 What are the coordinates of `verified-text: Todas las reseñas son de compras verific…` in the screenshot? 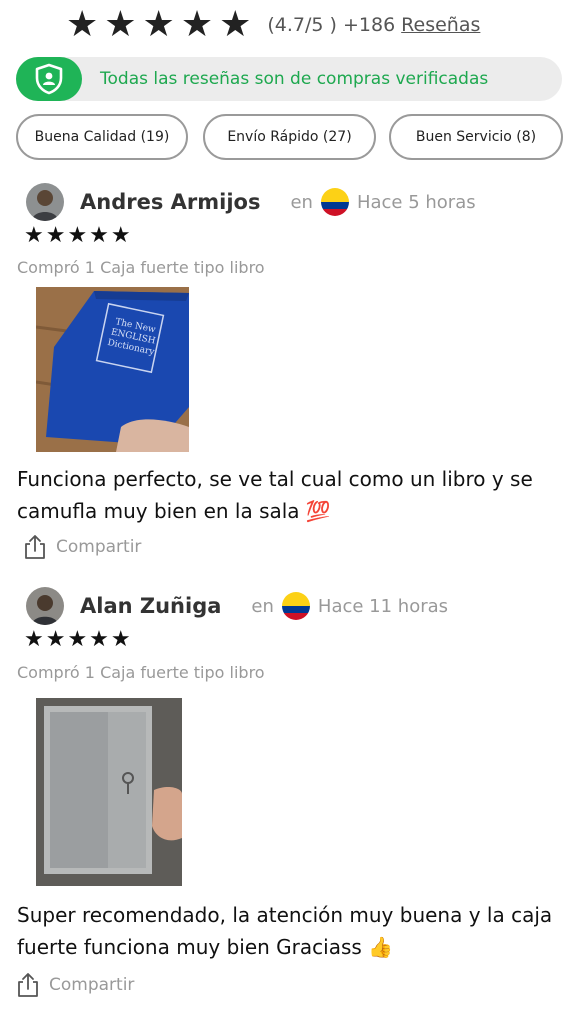 It's located at (294, 79).